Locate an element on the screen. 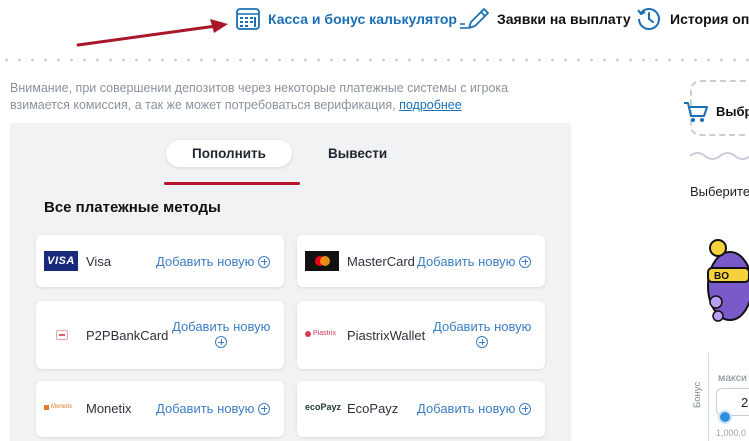 This screenshot has height=441, width=749. amount-label: 1,000,0 is located at coordinates (731, 433).